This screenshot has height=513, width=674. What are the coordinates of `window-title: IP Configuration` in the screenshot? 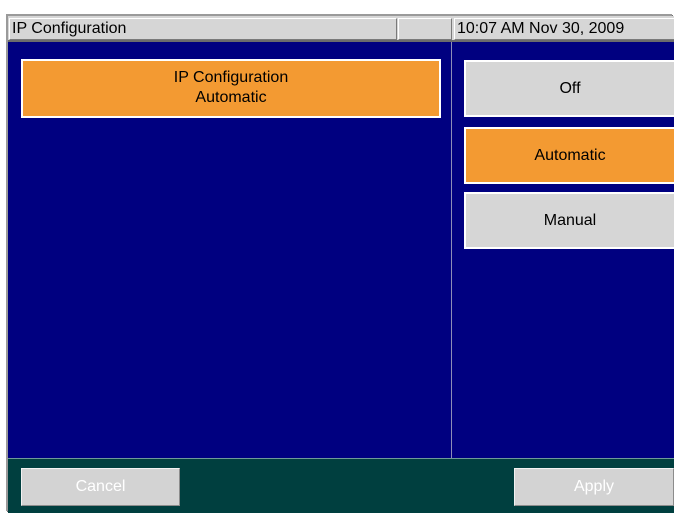 It's located at (203, 29).